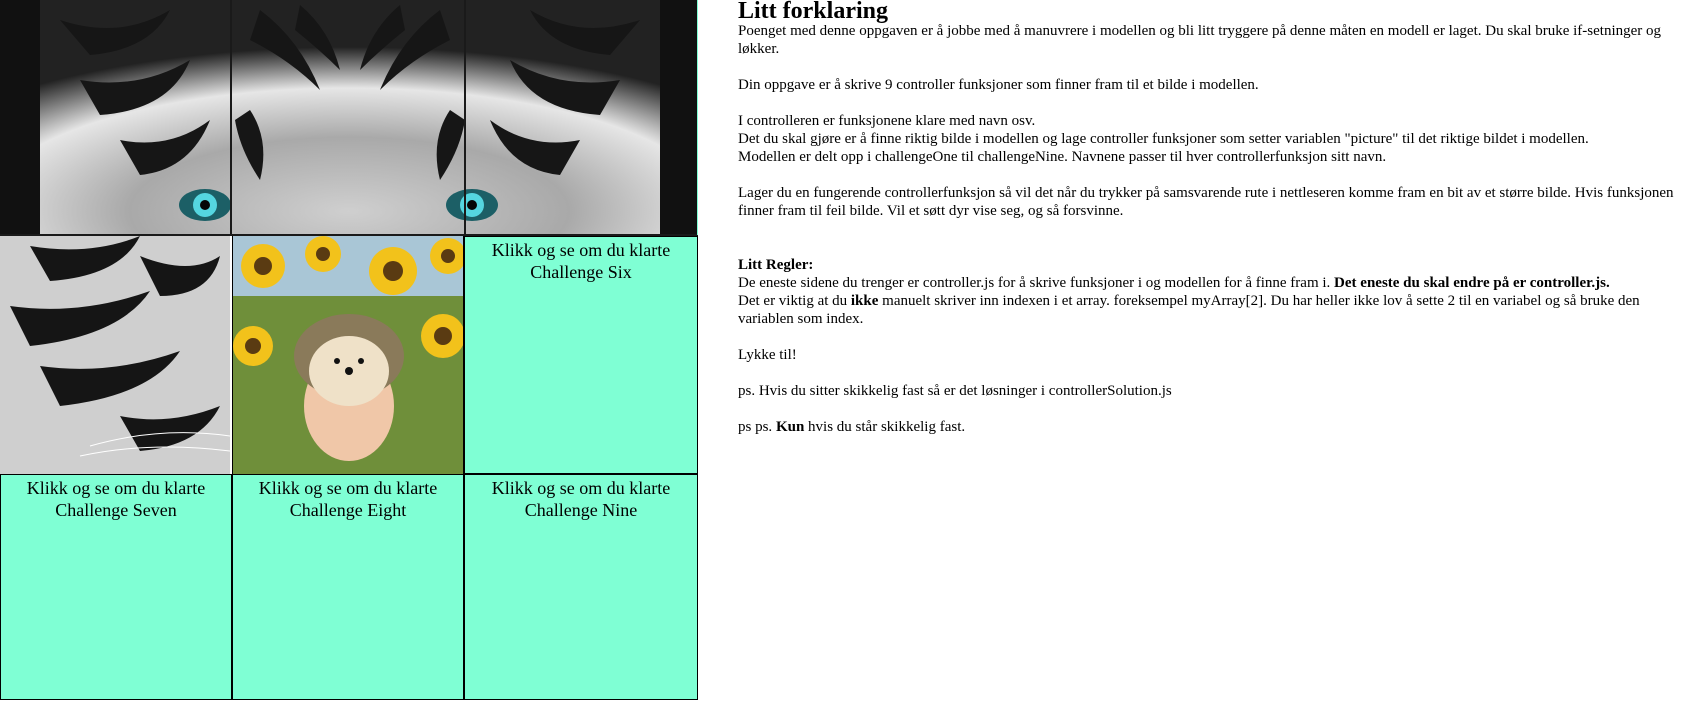 The height and width of the screenshot is (702, 1701). I want to click on explanation-title: Litt forklaring, so click(813, 12).